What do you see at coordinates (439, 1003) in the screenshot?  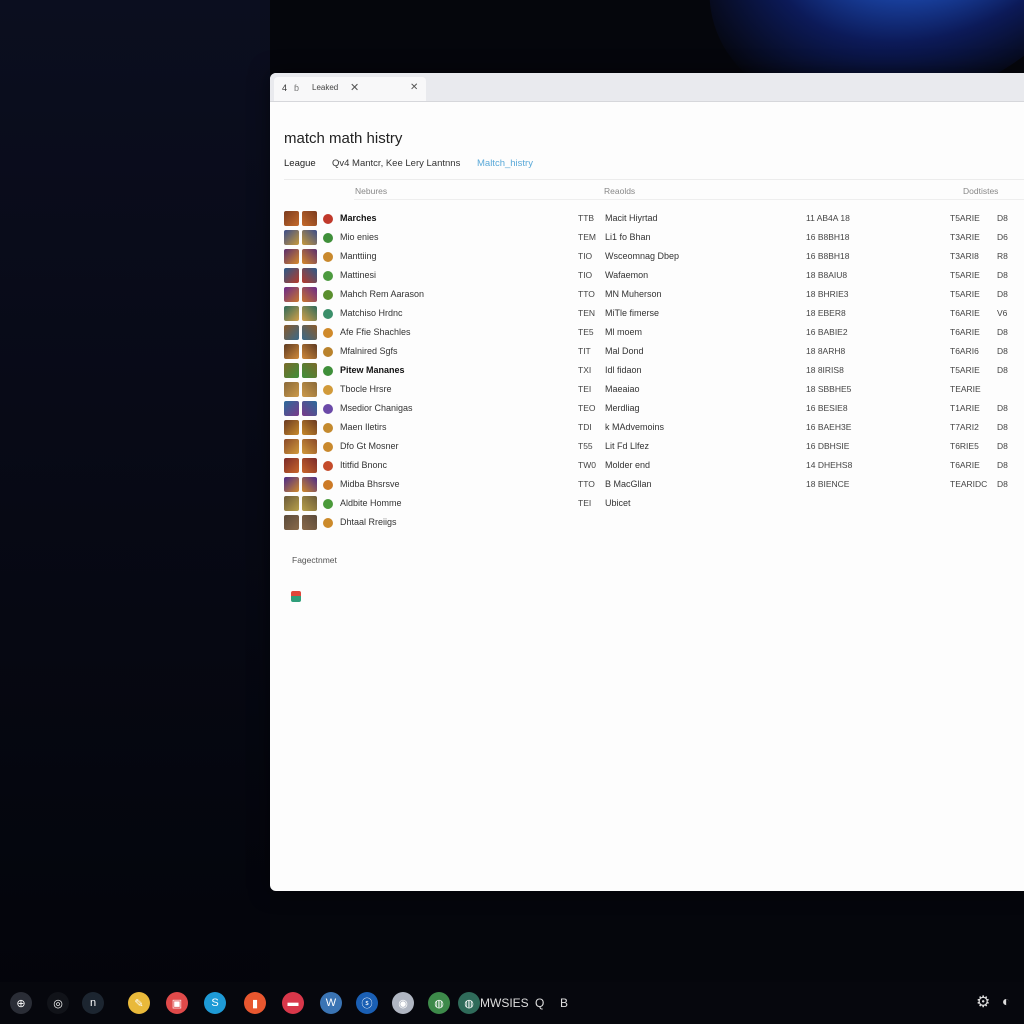 I see `chrome-icon: ◍` at bounding box center [439, 1003].